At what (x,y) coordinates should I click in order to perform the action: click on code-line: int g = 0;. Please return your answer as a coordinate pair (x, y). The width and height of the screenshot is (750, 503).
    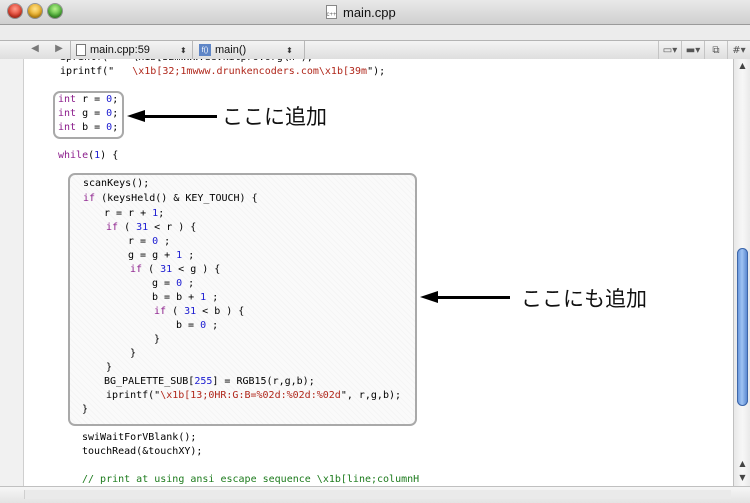
    Looking at the image, I should click on (88, 114).